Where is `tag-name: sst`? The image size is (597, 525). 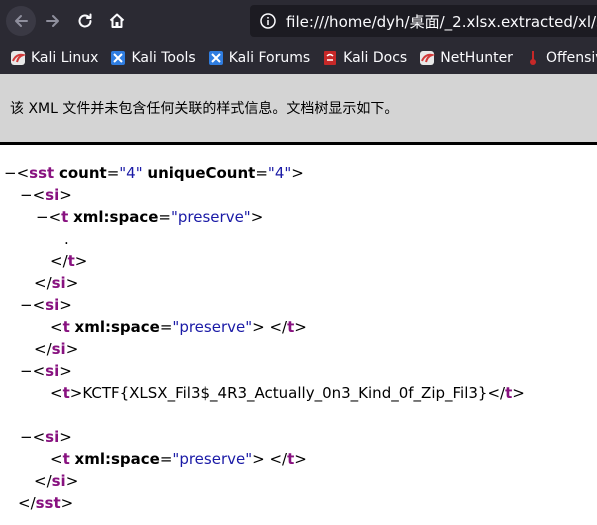 tag-name: sst is located at coordinates (48, 503).